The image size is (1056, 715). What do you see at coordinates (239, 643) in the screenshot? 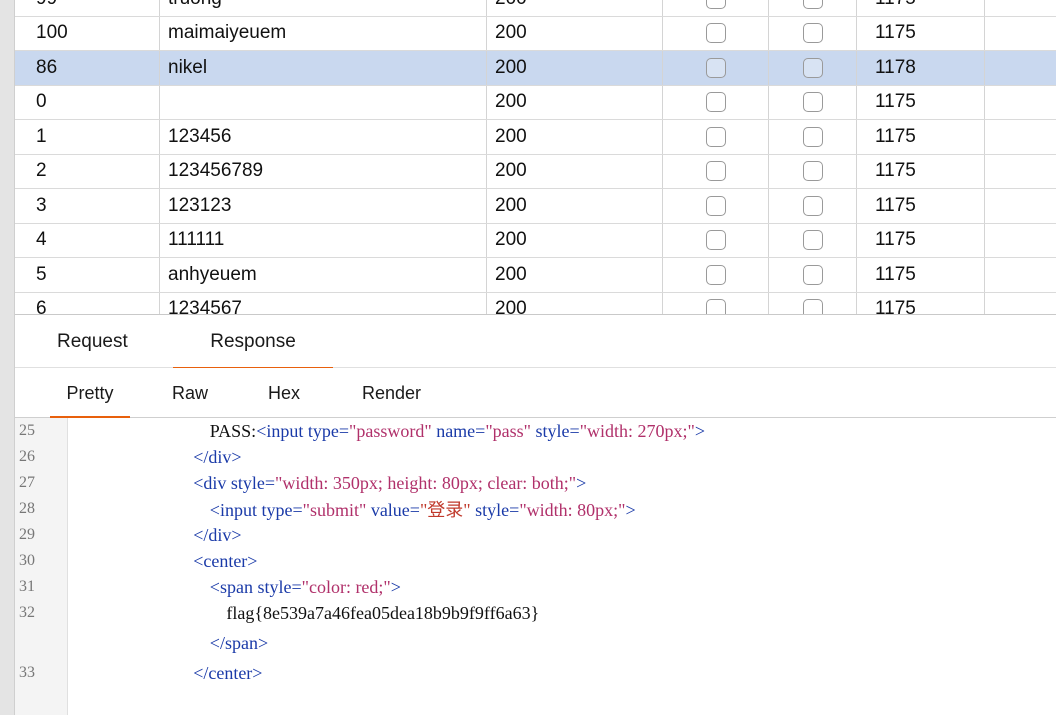
I see `code-text: </span>` at bounding box center [239, 643].